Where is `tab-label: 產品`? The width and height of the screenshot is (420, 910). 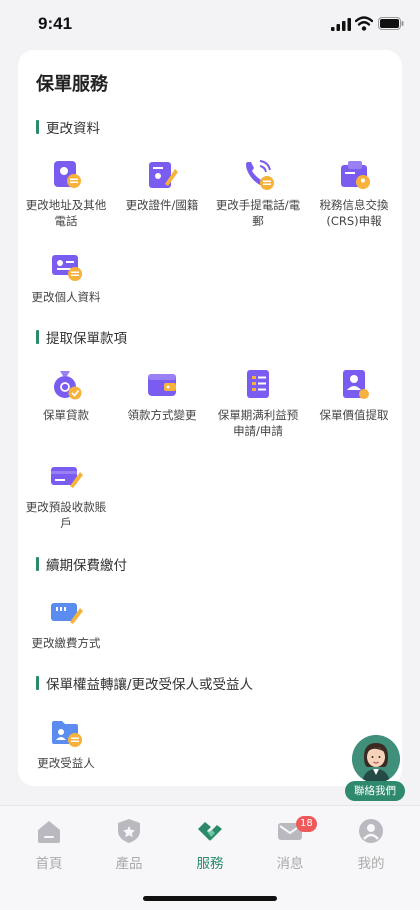
tab-label: 產品 is located at coordinates (129, 864).